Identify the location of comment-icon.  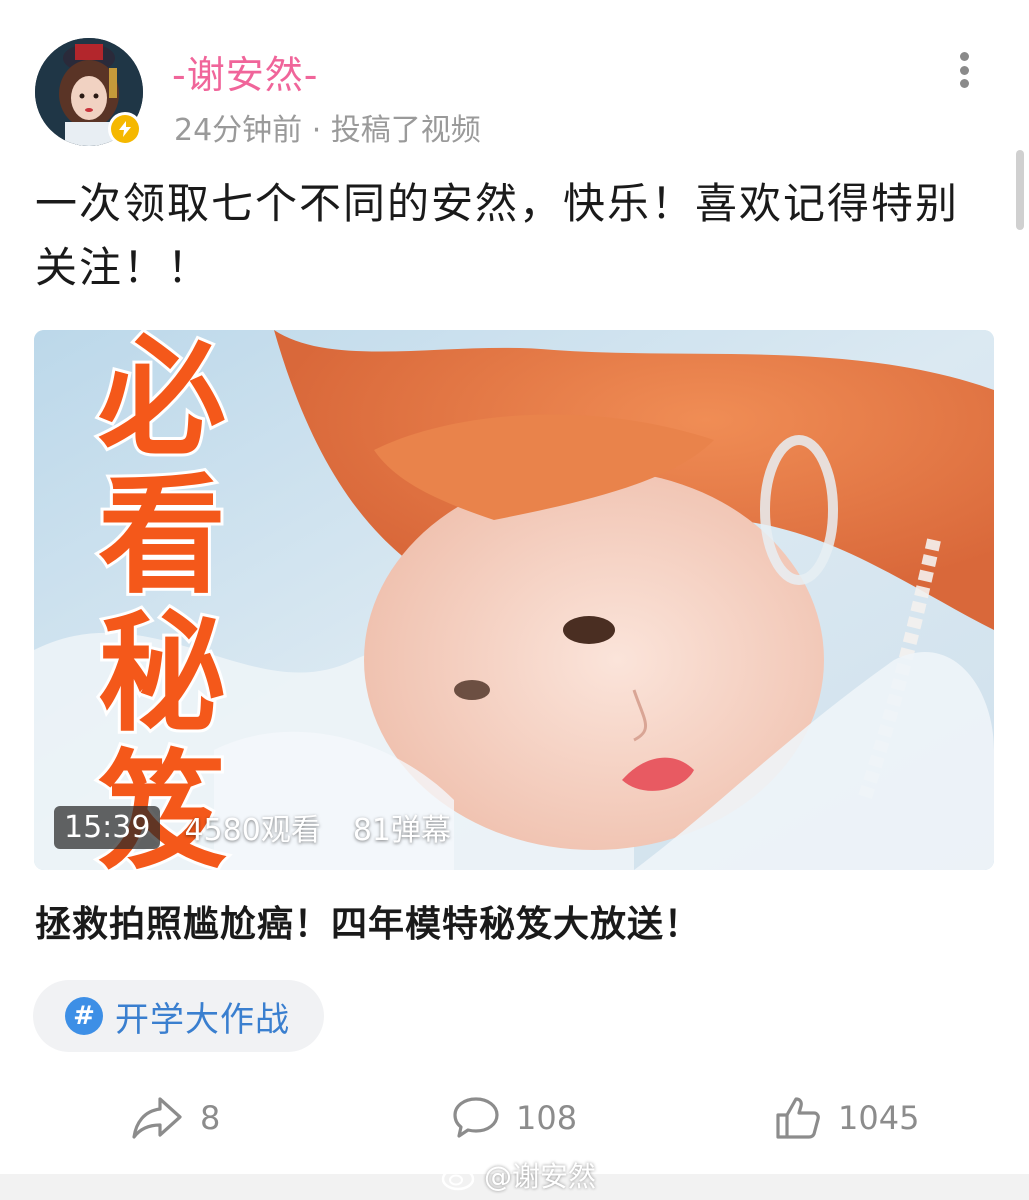
(476, 1117).